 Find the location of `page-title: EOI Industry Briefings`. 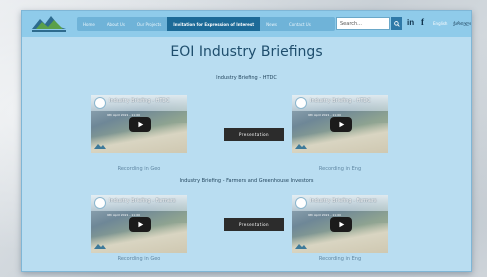

page-title: EOI Industry Briefings is located at coordinates (246, 52).